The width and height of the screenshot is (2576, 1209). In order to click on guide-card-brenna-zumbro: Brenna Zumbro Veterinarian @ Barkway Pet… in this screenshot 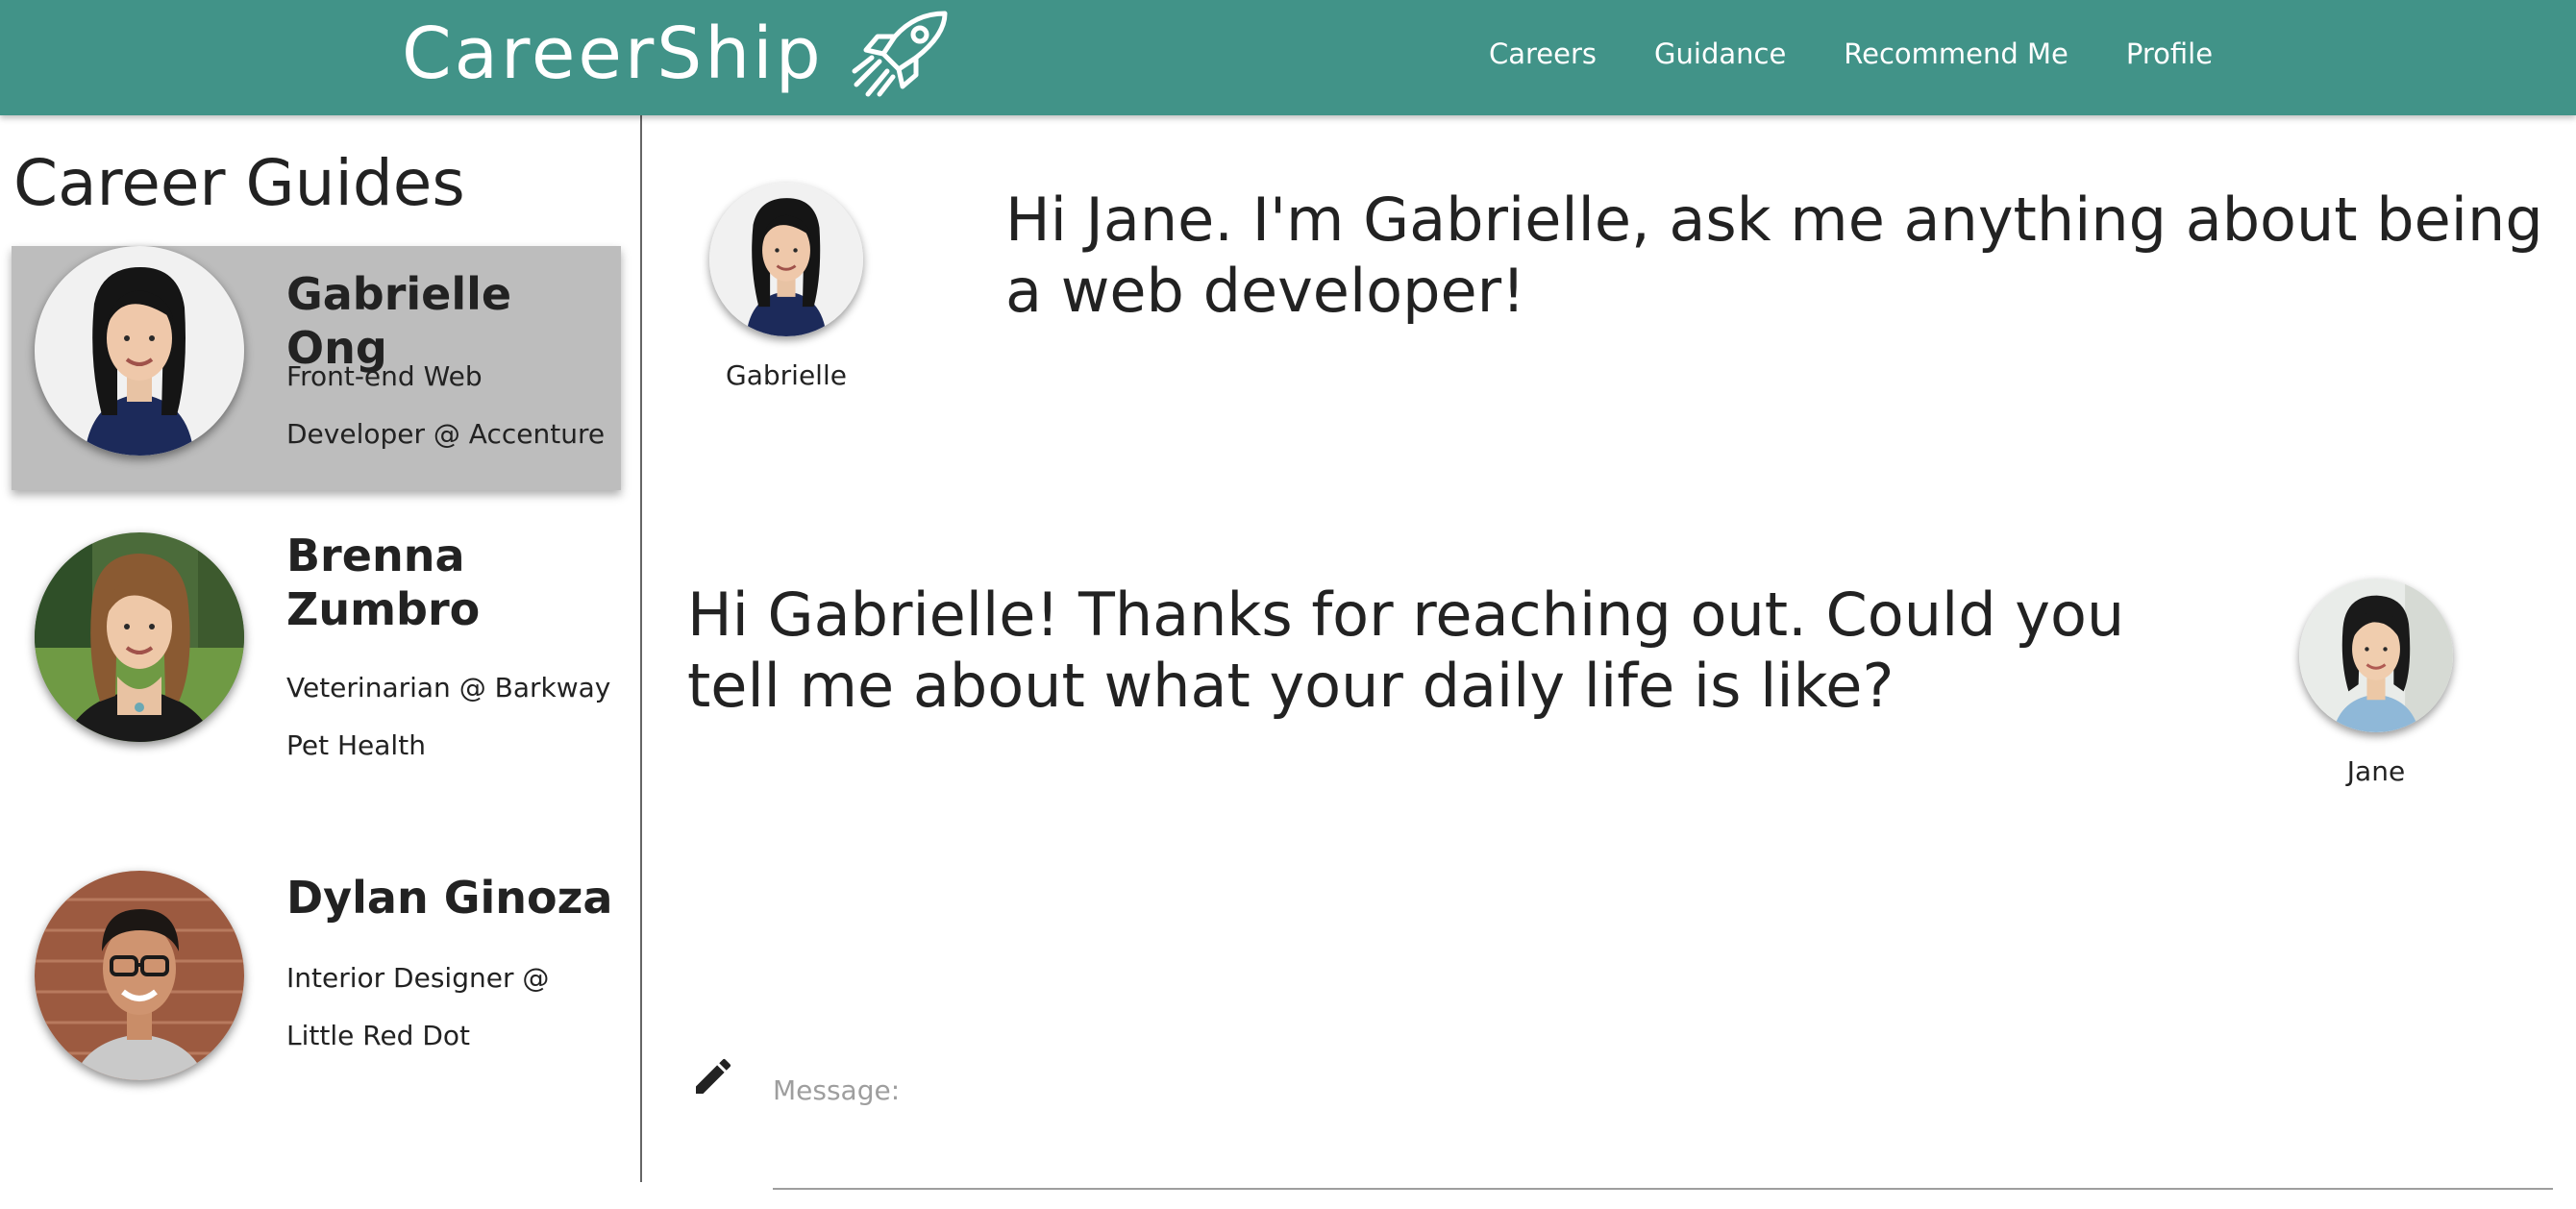, I will do `click(316, 673)`.